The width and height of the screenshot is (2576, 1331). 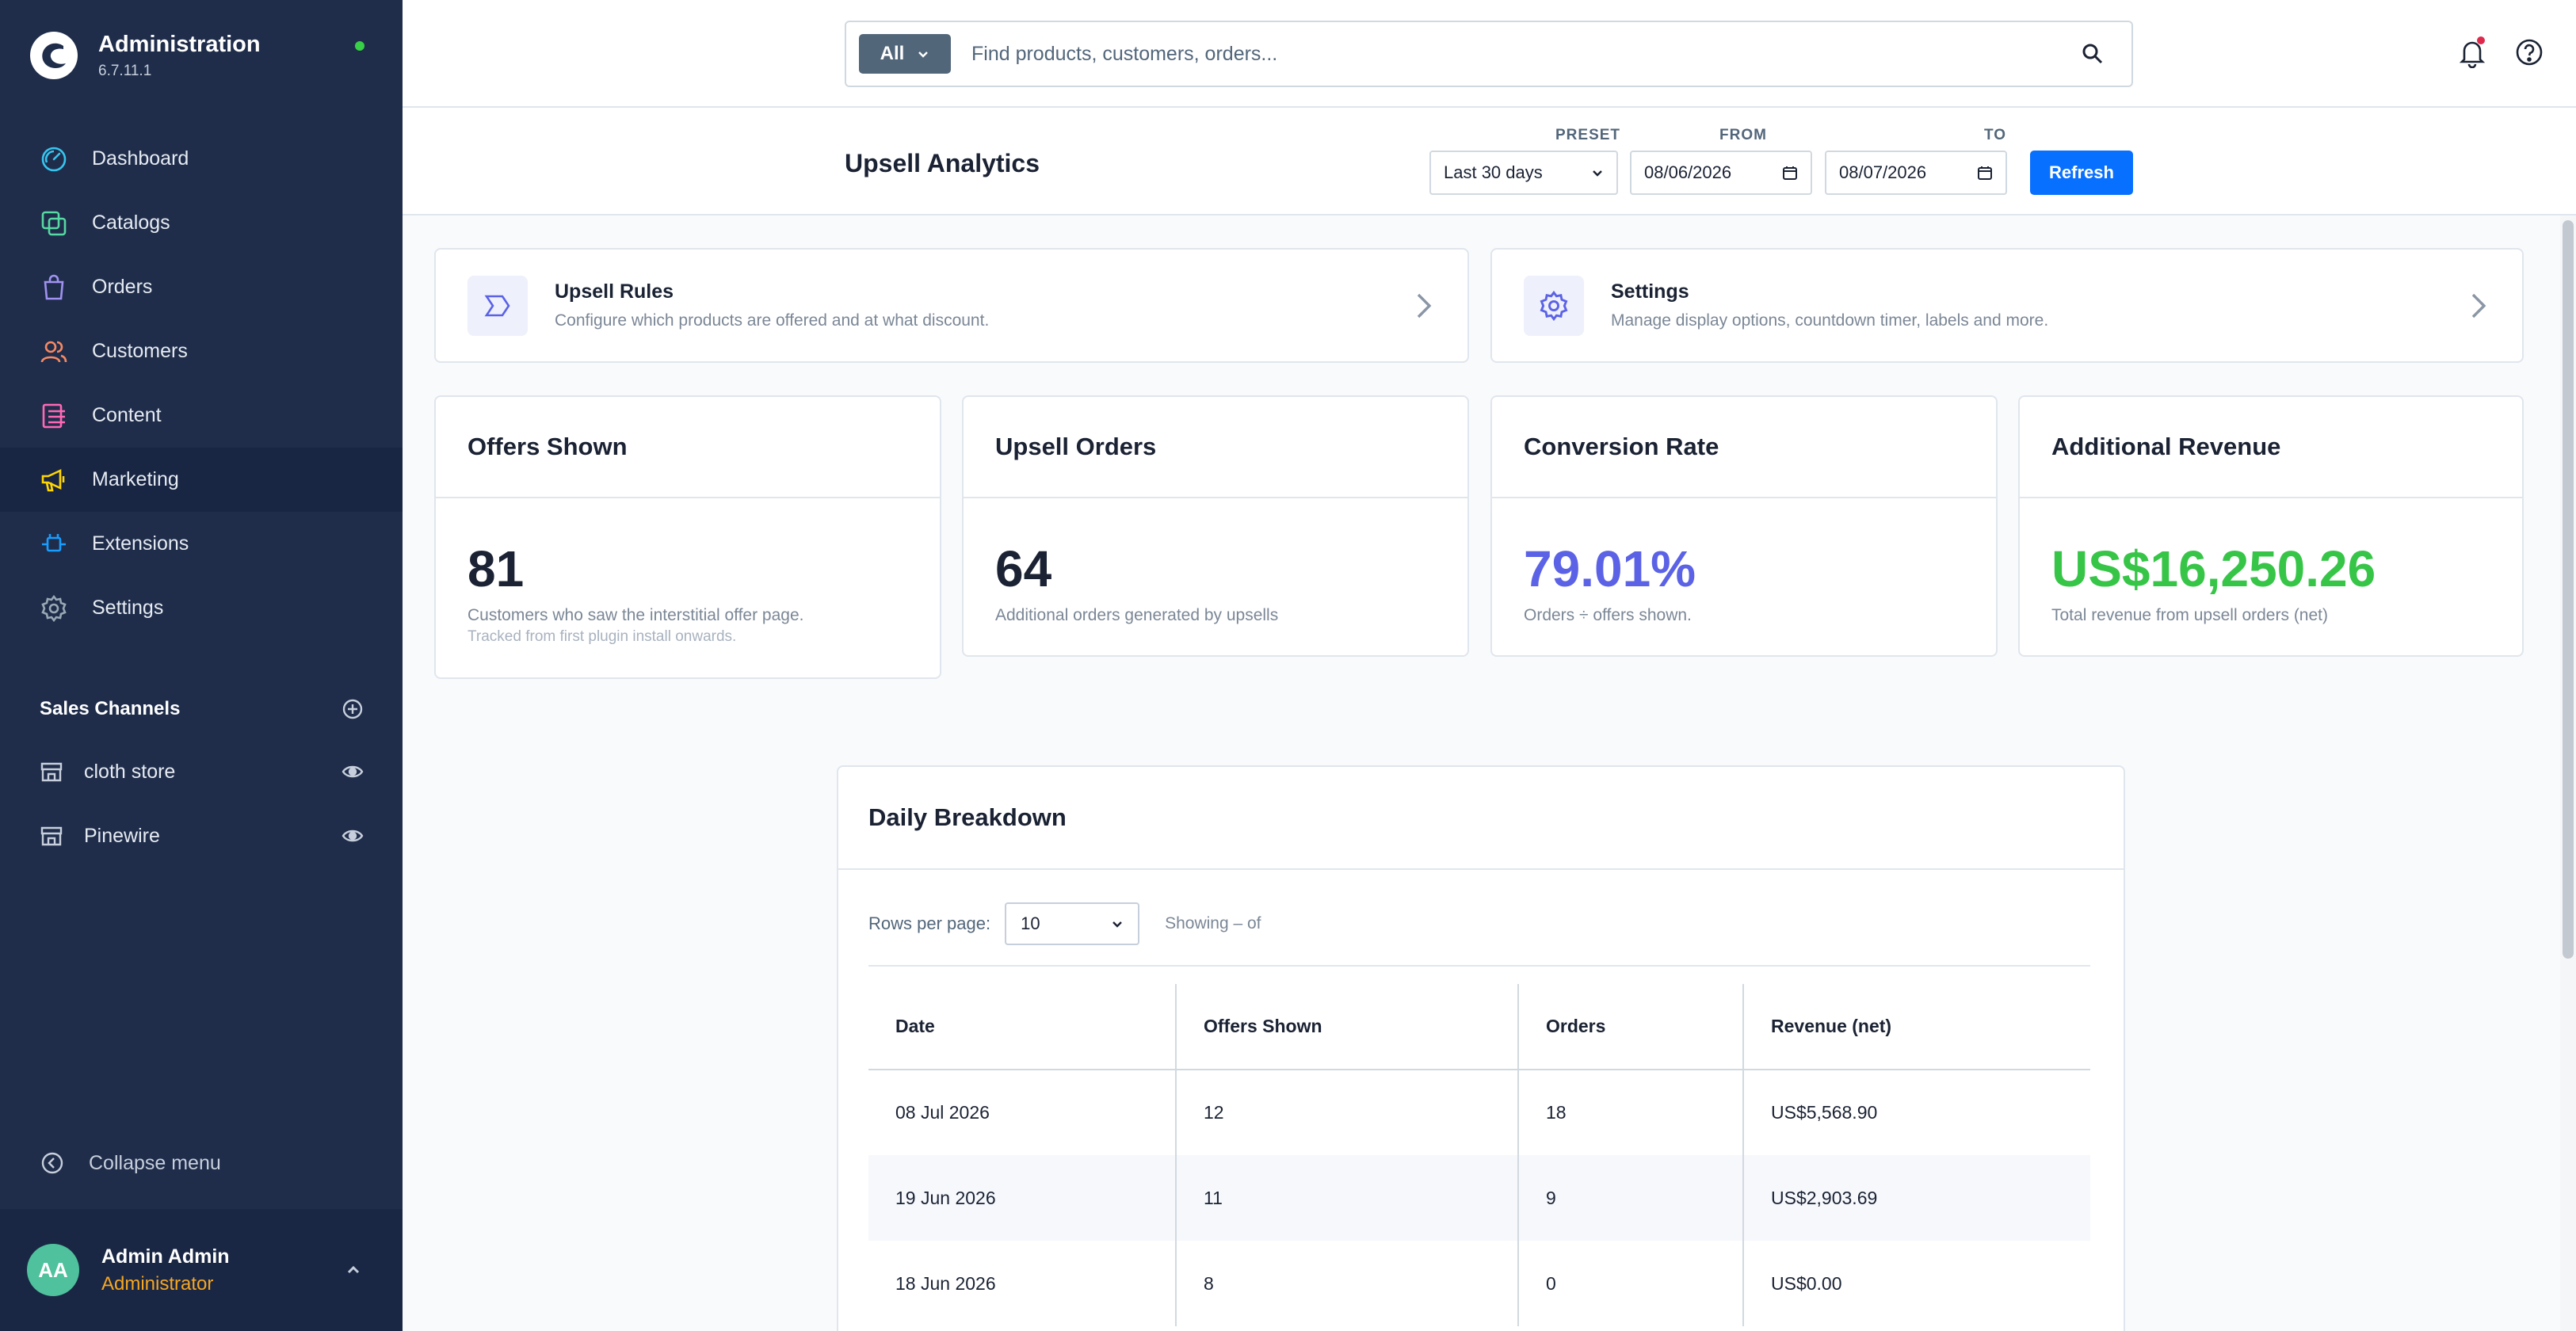 I want to click on catalogs-icon, so click(x=54, y=223).